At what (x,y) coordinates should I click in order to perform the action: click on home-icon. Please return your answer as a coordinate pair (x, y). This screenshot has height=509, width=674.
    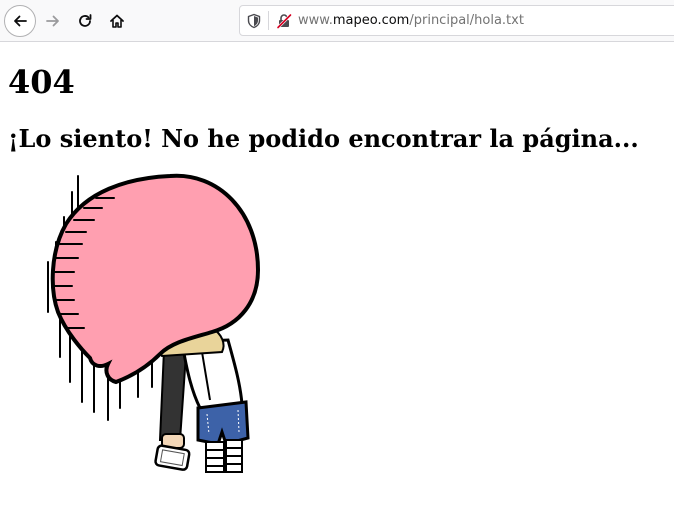
    Looking at the image, I should click on (117, 21).